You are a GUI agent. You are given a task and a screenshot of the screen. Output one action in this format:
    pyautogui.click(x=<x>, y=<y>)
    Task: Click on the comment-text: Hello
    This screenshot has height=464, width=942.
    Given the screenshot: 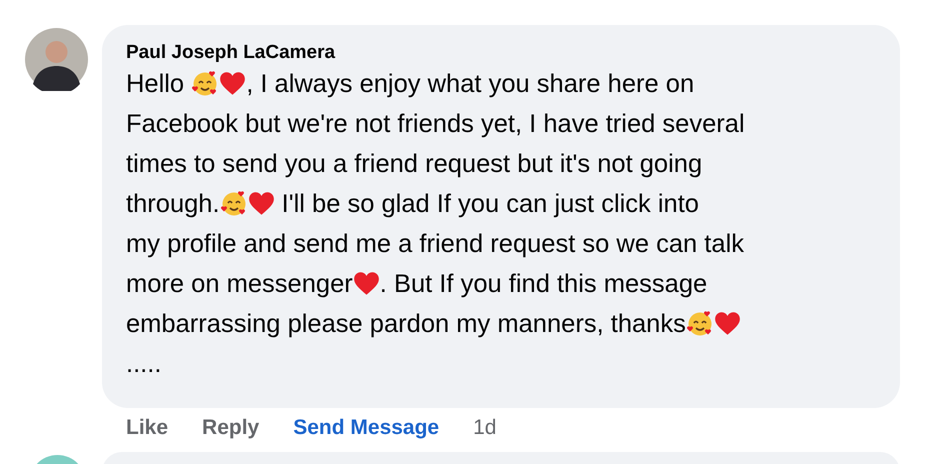 What is the action you would take?
    pyautogui.click(x=156, y=84)
    